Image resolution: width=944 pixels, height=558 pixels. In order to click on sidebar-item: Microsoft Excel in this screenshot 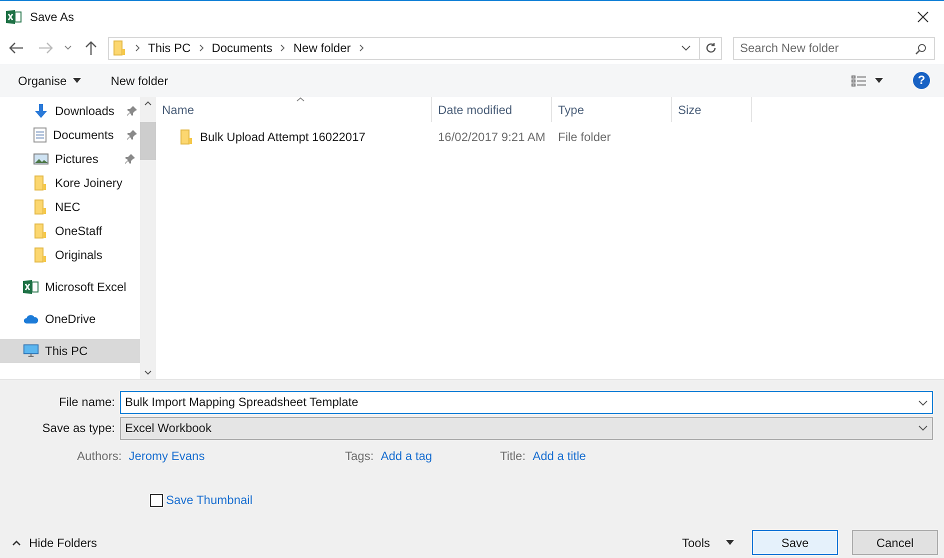, I will do `click(70, 287)`.